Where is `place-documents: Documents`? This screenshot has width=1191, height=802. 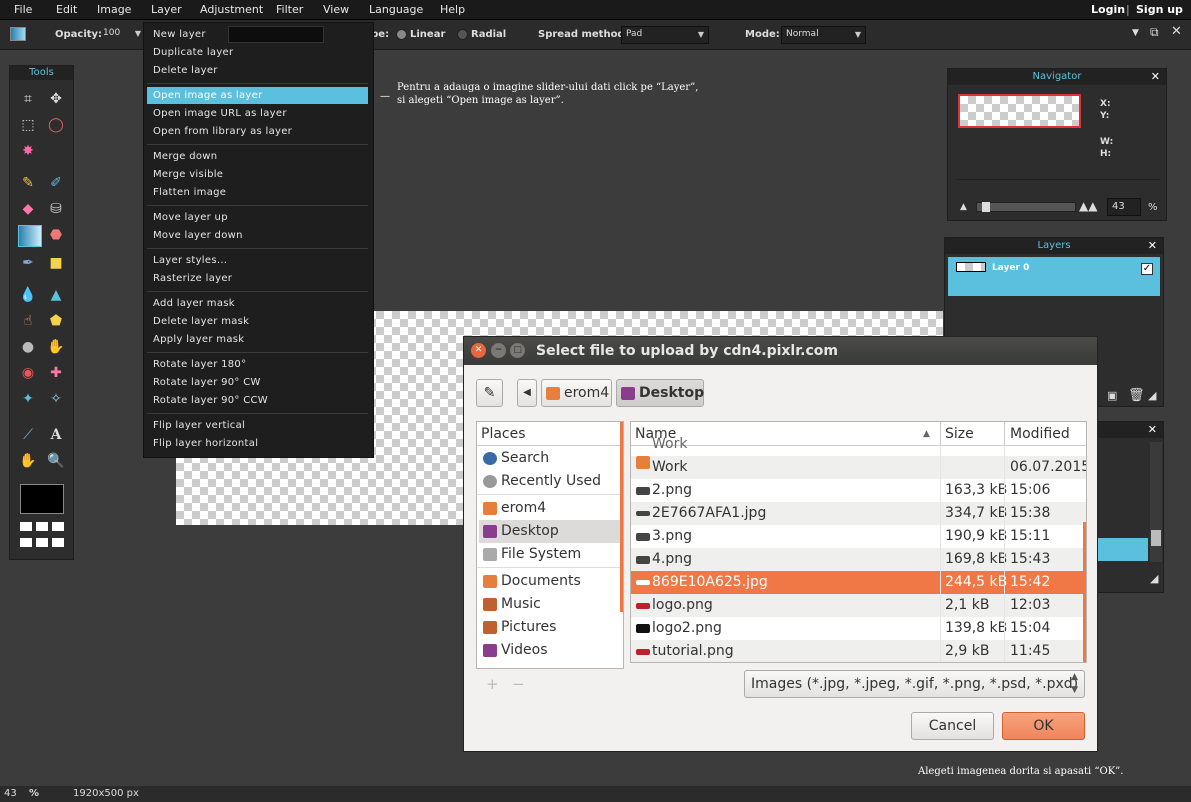
place-documents: Documents is located at coordinates (551, 581).